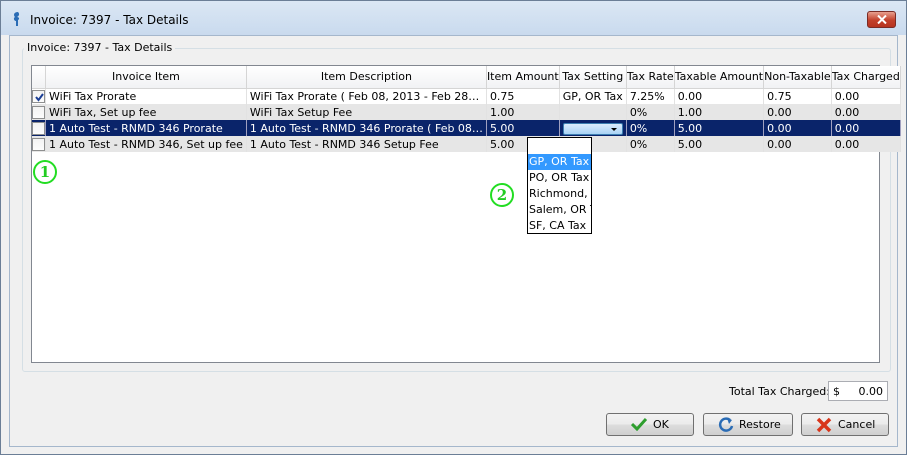 The width and height of the screenshot is (907, 455). Describe the element at coordinates (559, 178) in the screenshot. I see `dropdown-option: PO, OR Tax` at that location.